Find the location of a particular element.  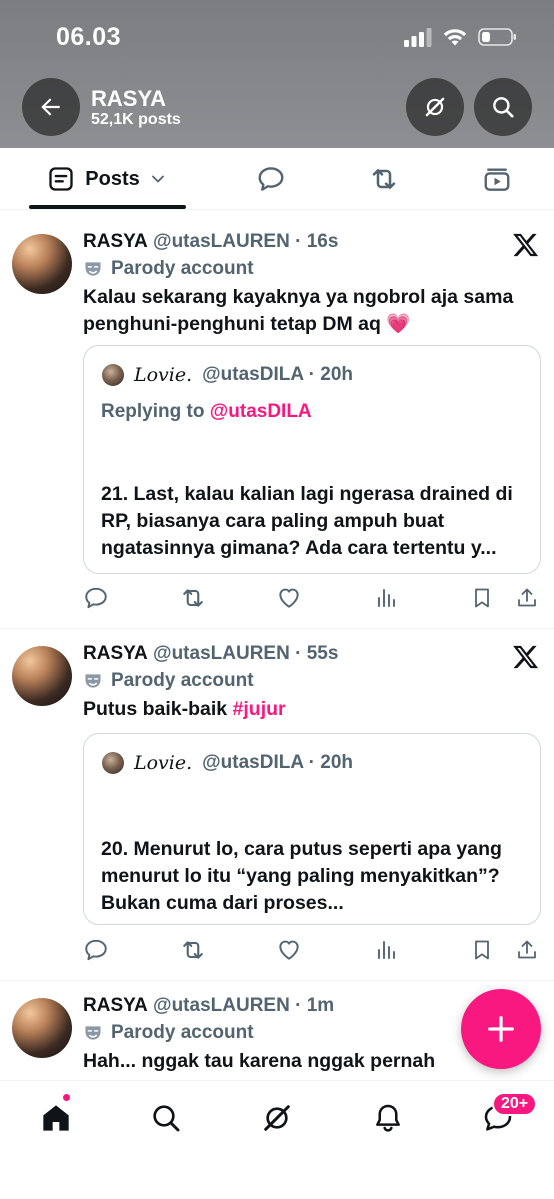

replying-to-prefix: Replying to is located at coordinates (155, 411).